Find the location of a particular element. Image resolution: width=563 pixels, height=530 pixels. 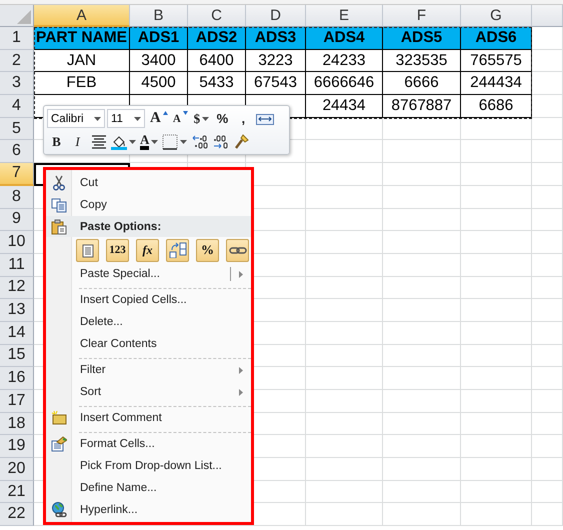

table-cell: ADS3 is located at coordinates (276, 38).